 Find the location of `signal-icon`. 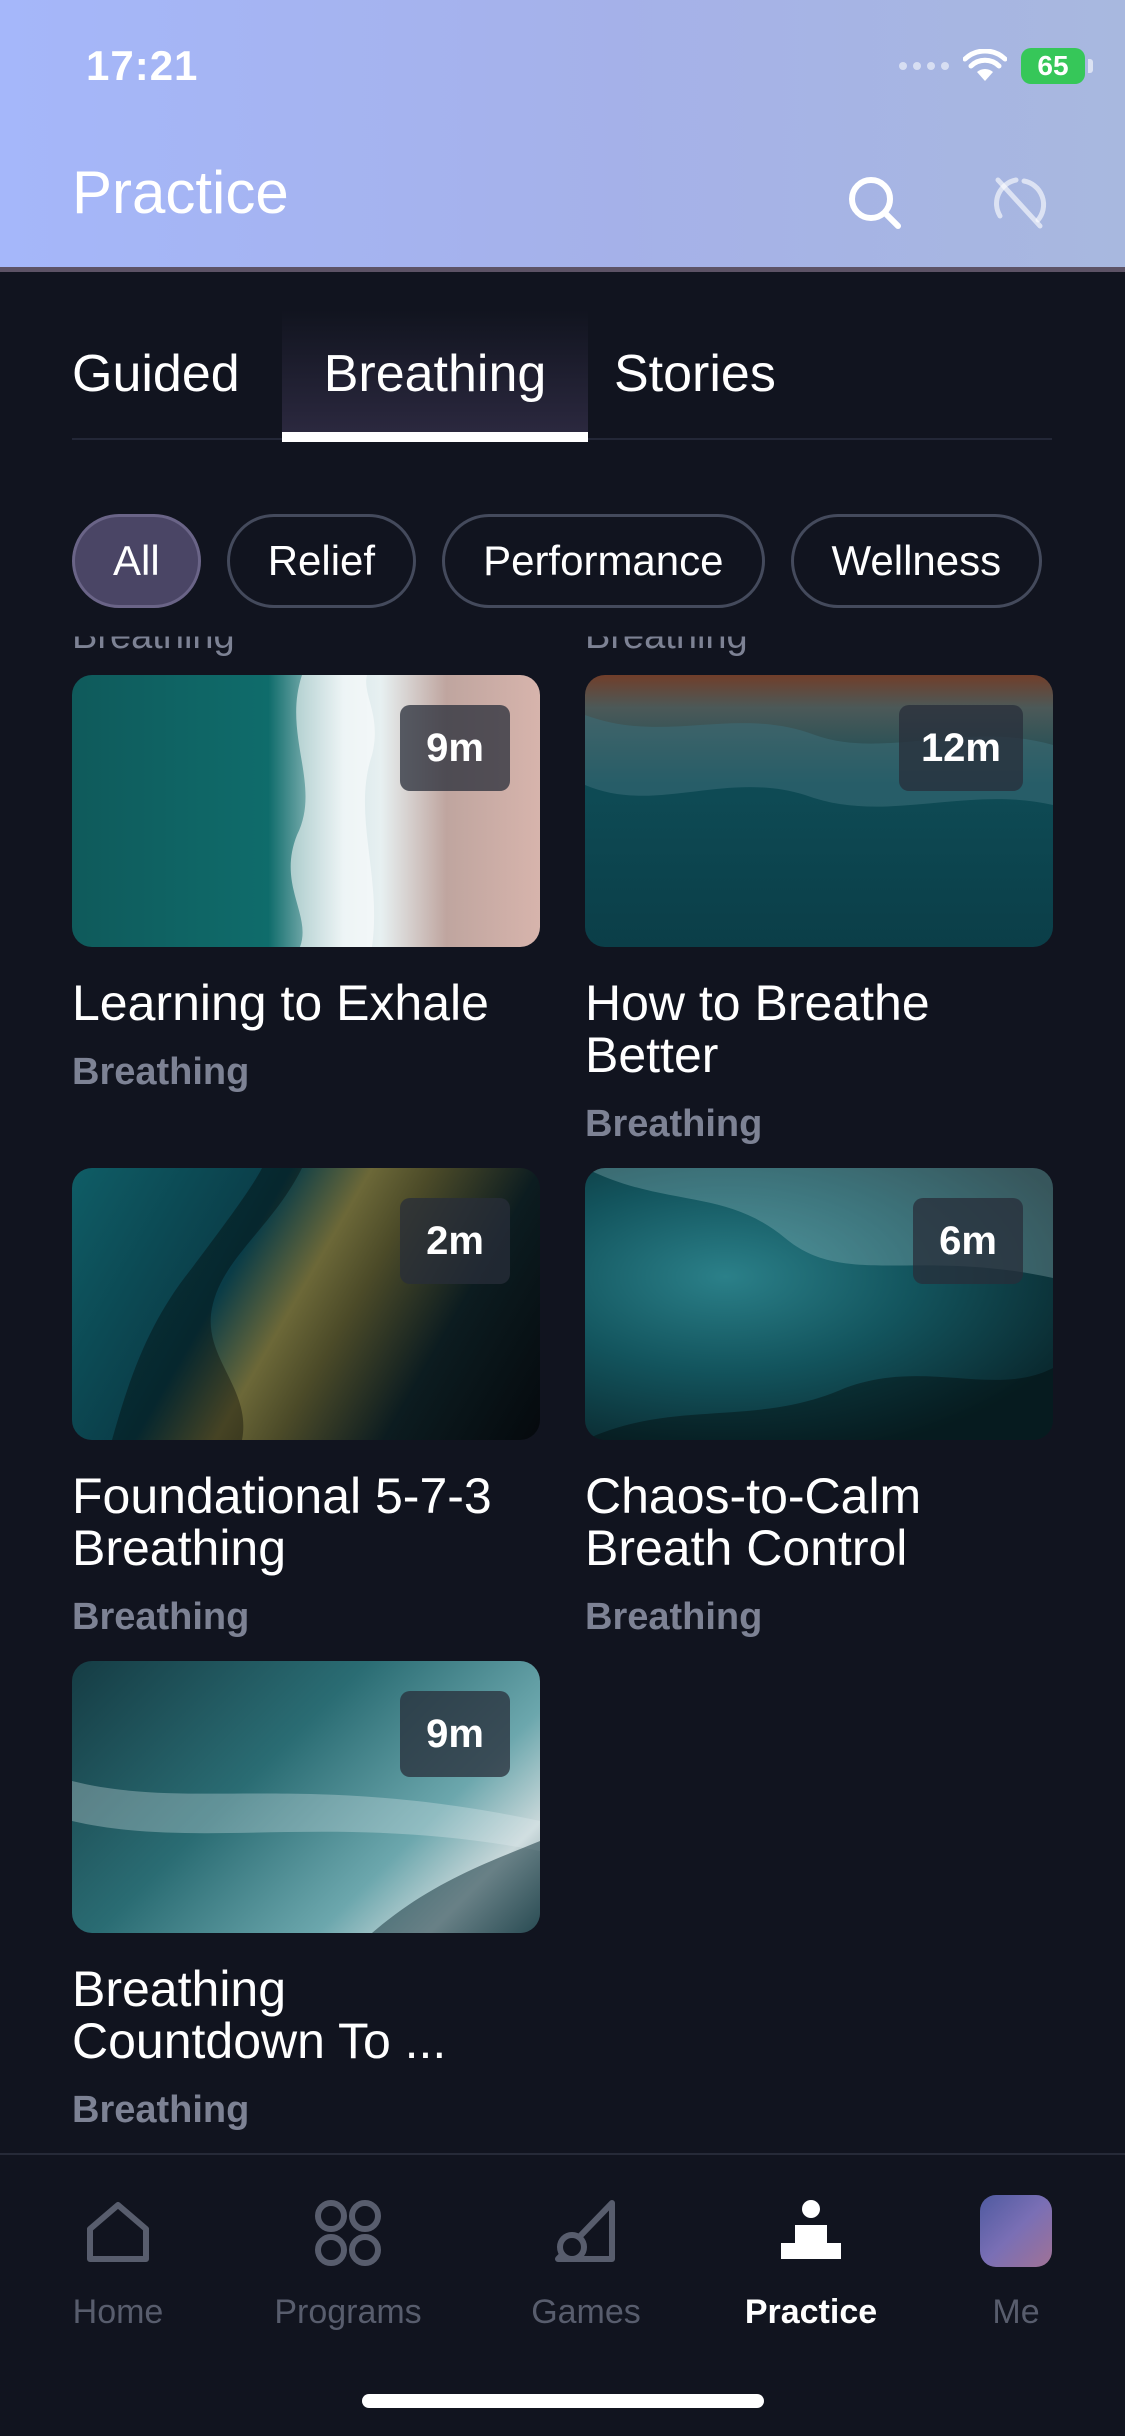

signal-icon is located at coordinates (924, 66).